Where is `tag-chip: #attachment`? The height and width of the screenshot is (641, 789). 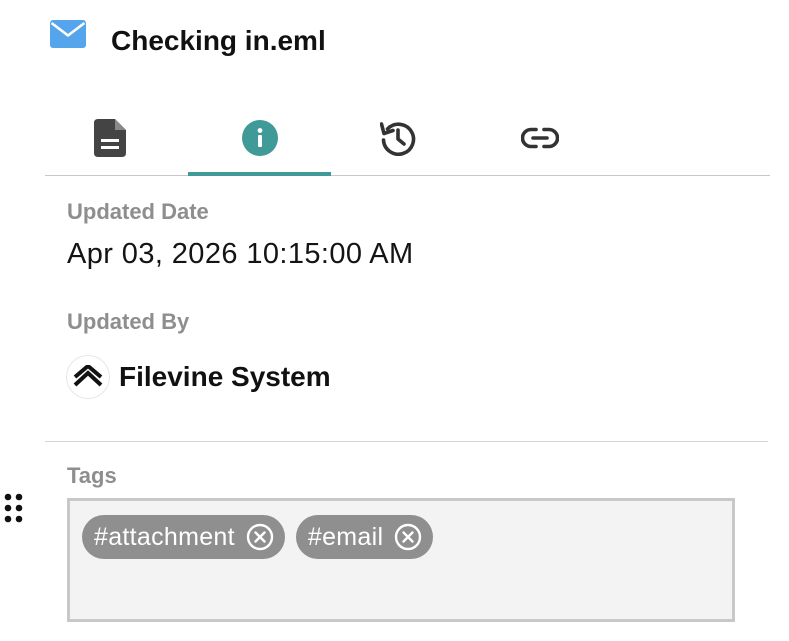 tag-chip: #attachment is located at coordinates (183, 537).